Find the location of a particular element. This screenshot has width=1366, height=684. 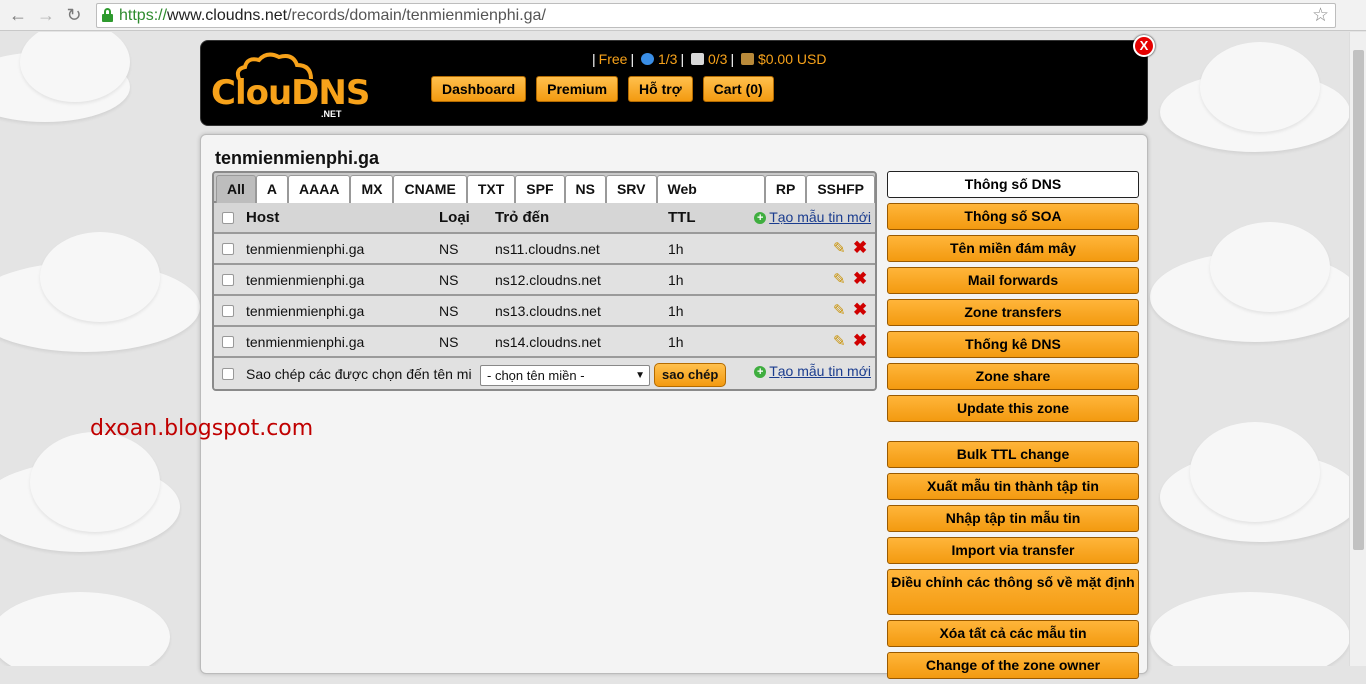

cart-button: Cart (0) is located at coordinates (738, 89).